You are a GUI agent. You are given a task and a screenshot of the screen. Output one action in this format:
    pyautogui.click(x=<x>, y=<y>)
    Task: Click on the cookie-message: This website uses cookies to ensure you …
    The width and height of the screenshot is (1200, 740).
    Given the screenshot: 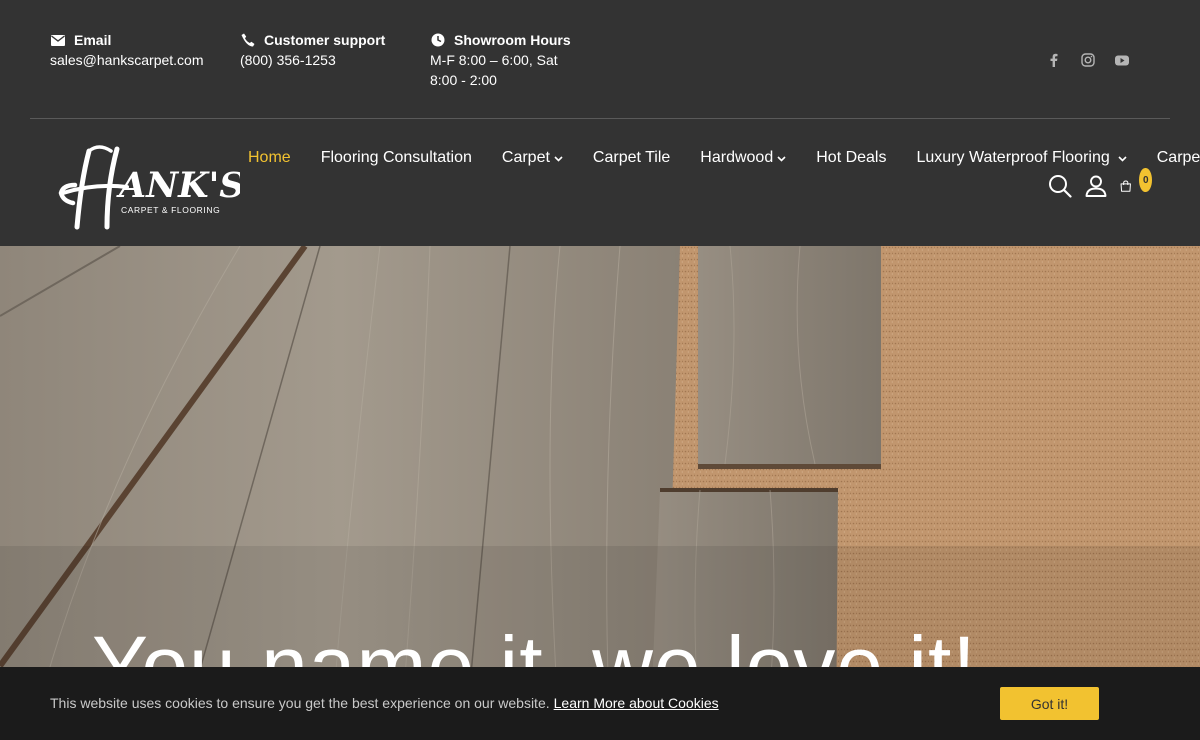 What is the action you would take?
    pyautogui.click(x=384, y=703)
    